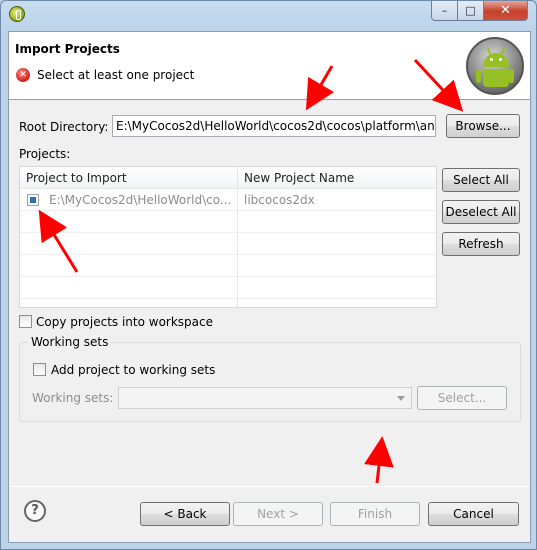  Describe the element at coordinates (495, 66) in the screenshot. I see `android-logo-icon` at that location.